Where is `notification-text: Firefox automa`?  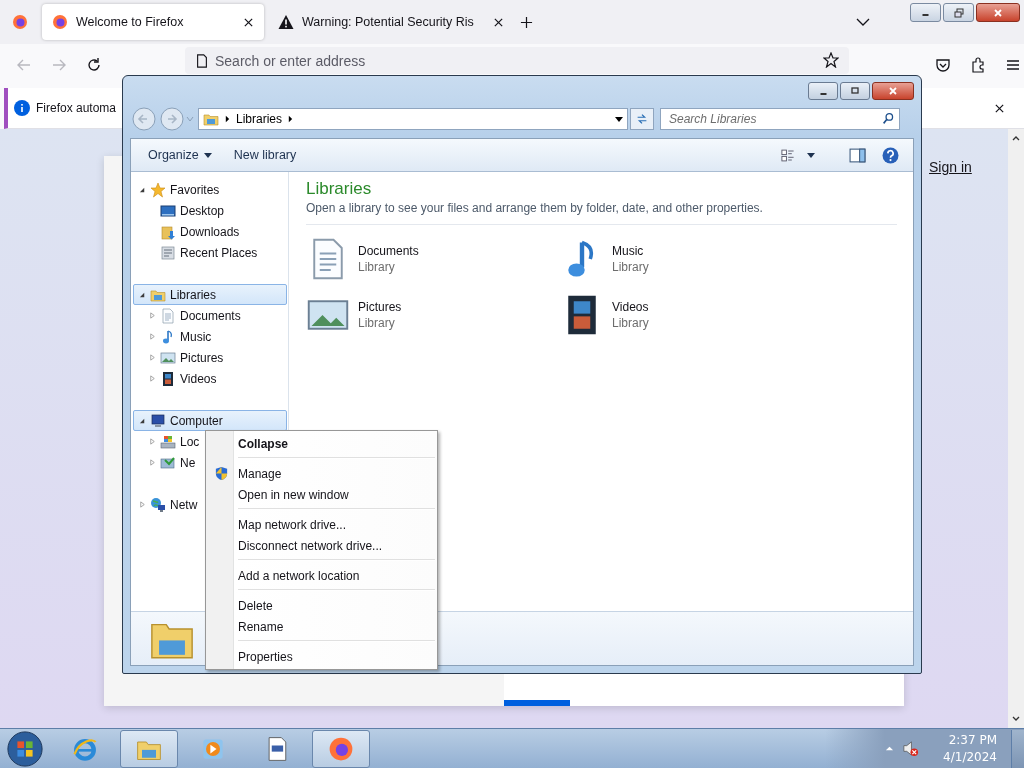
notification-text: Firefox automa is located at coordinates (76, 108).